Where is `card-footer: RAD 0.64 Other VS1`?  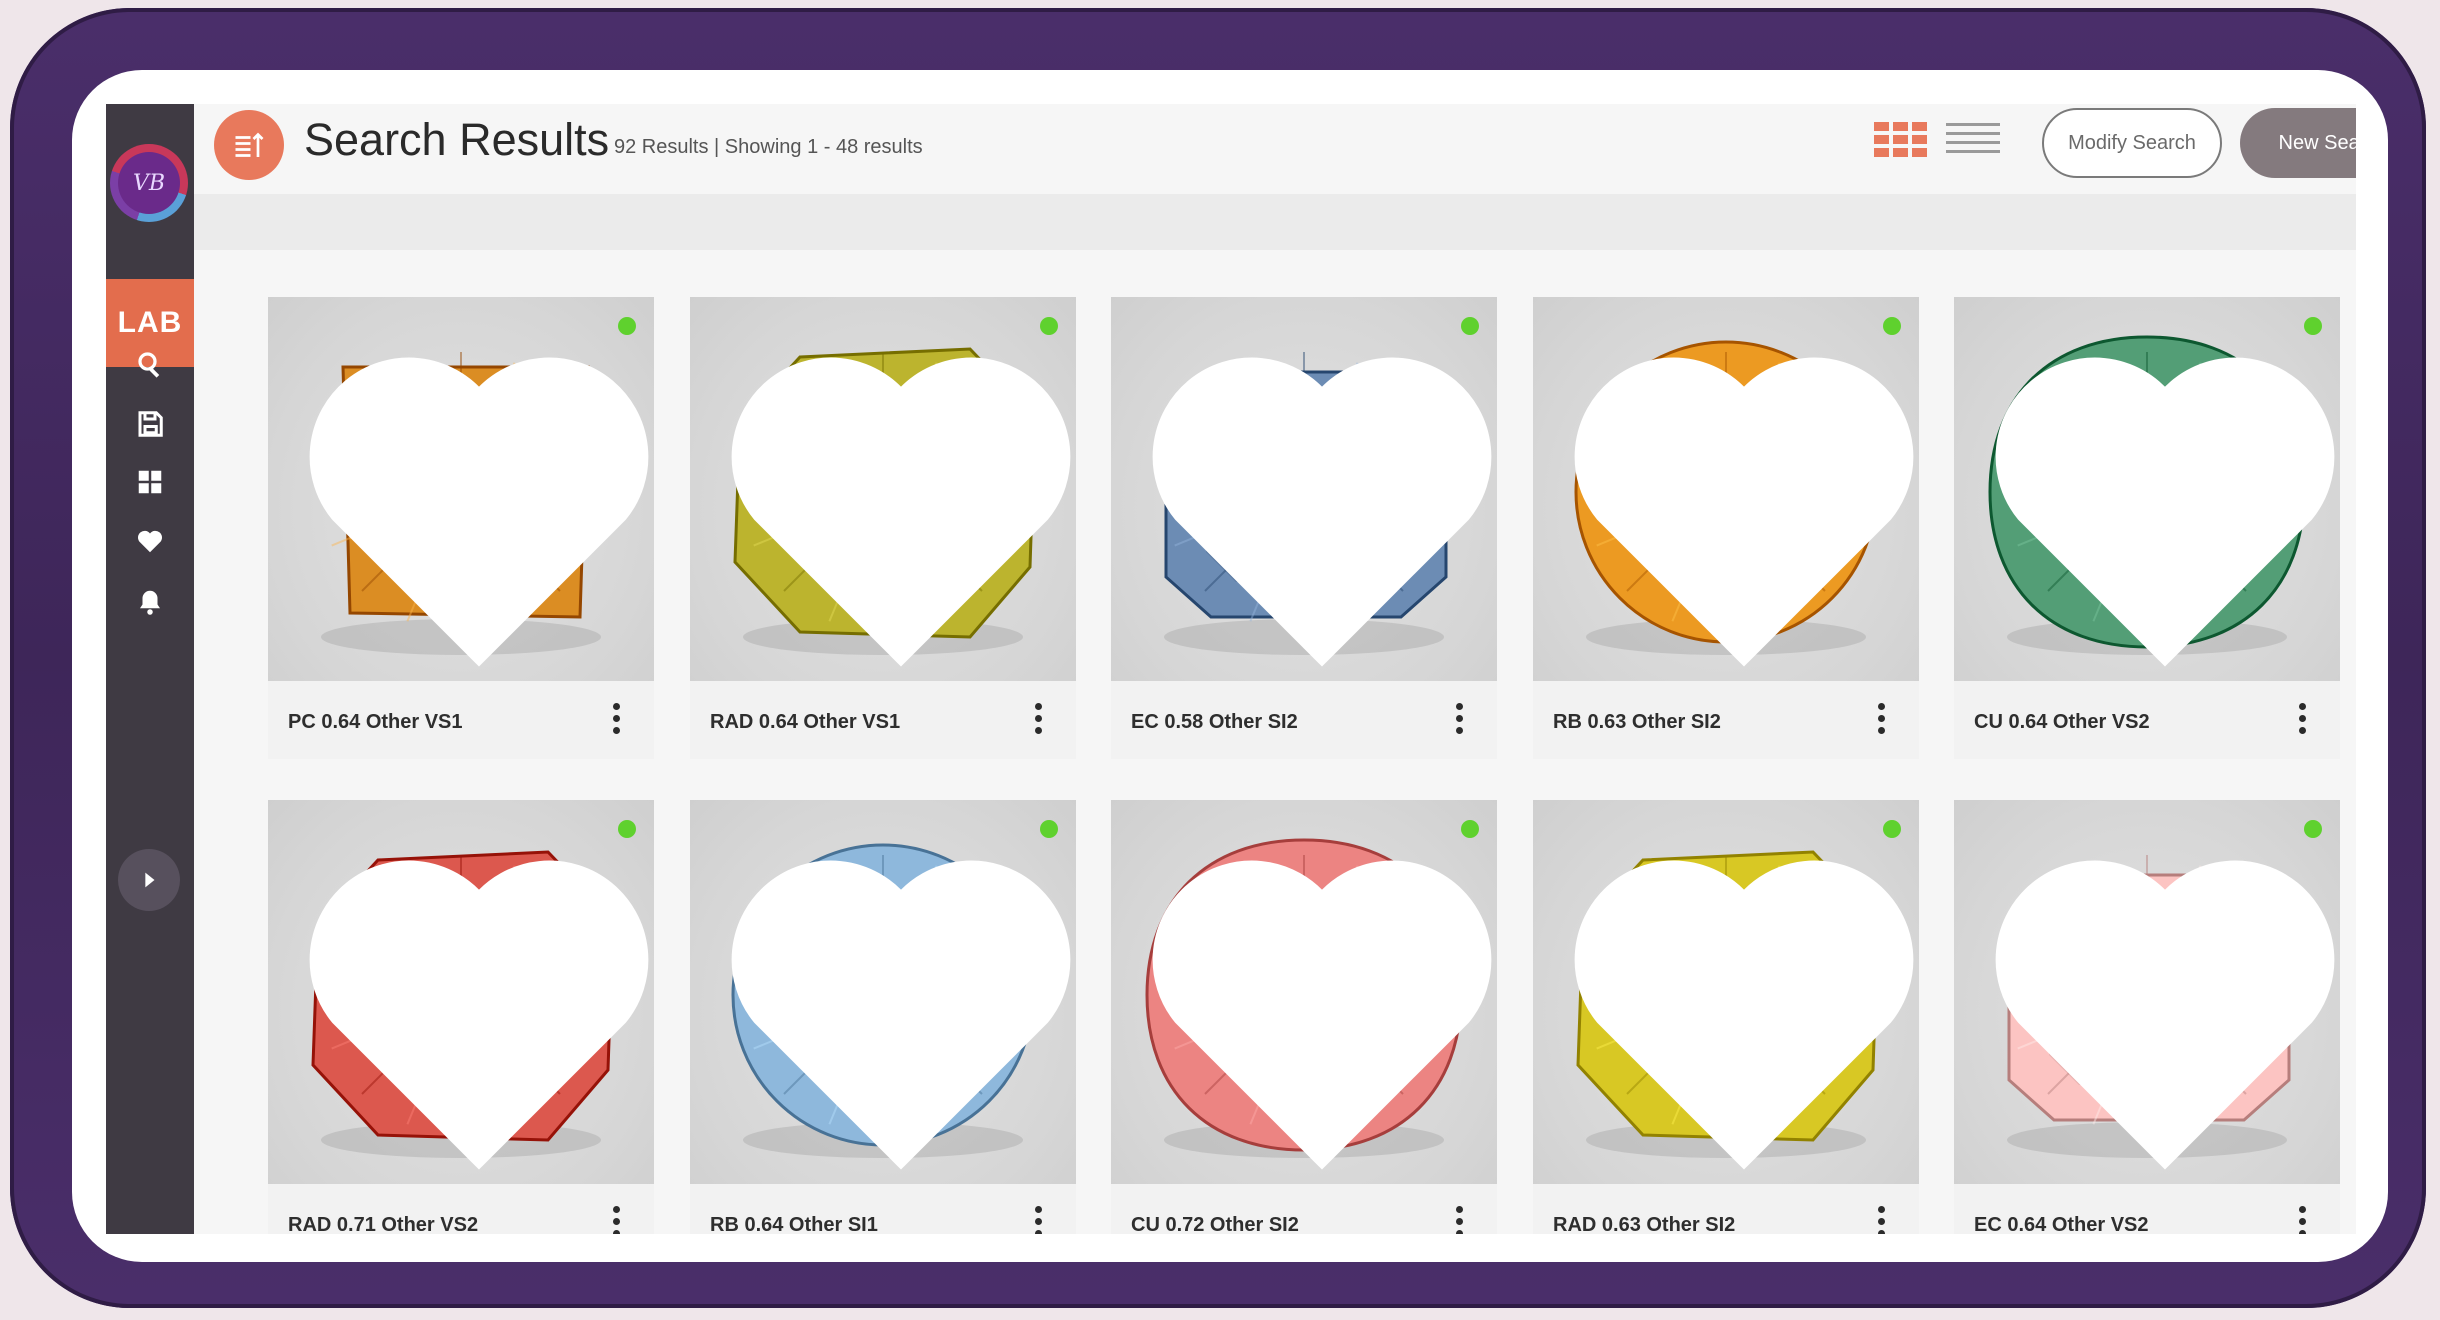
card-footer: RAD 0.64 Other VS1 is located at coordinates (883, 720).